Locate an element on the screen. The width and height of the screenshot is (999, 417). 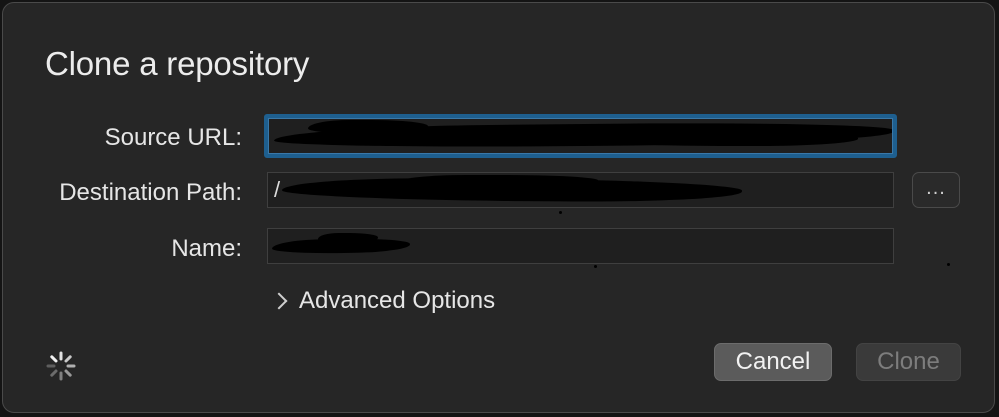
advanced-options-toggle: Advanced Options is located at coordinates (383, 301).